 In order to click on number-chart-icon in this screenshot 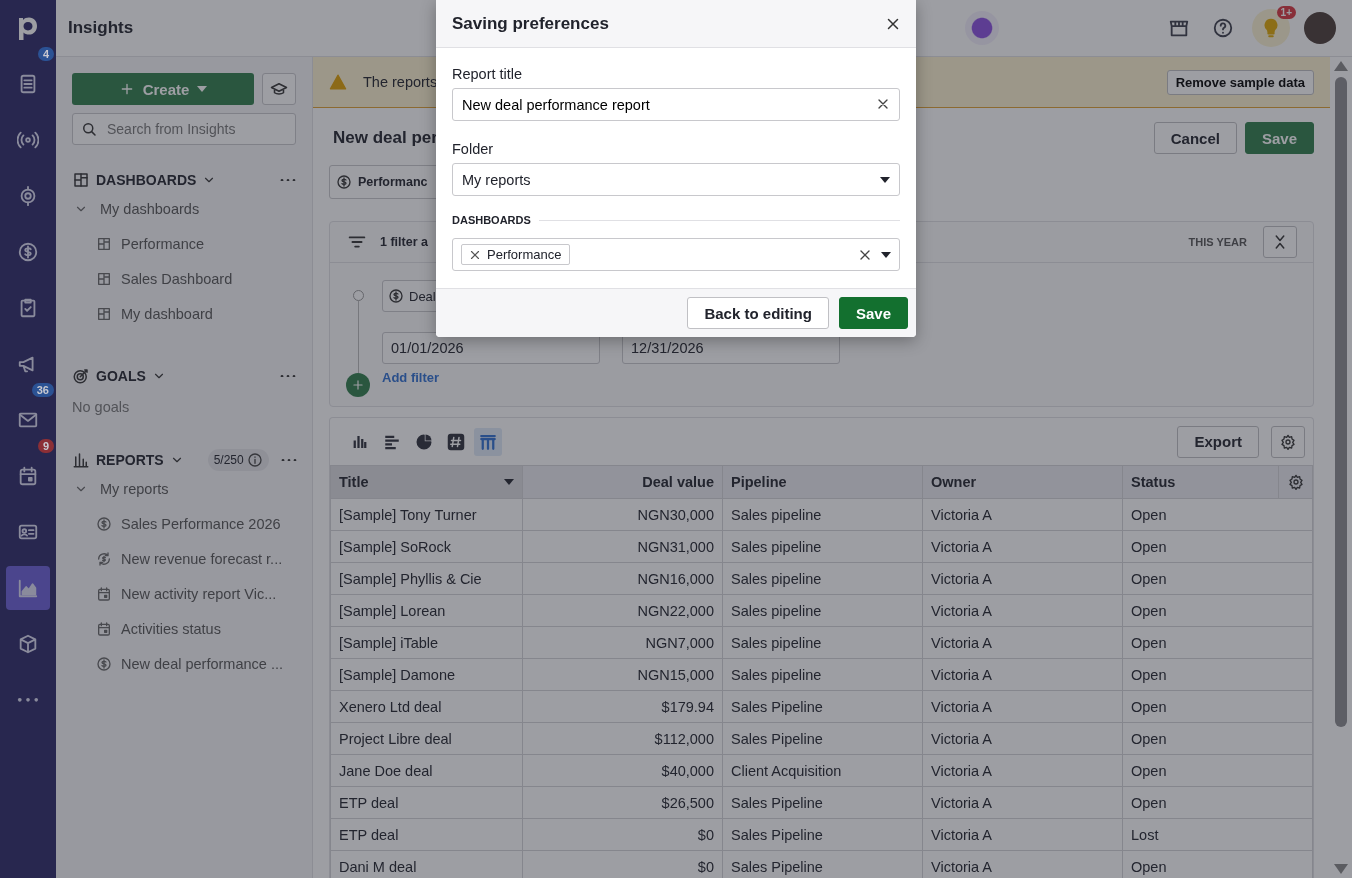, I will do `click(456, 441)`.